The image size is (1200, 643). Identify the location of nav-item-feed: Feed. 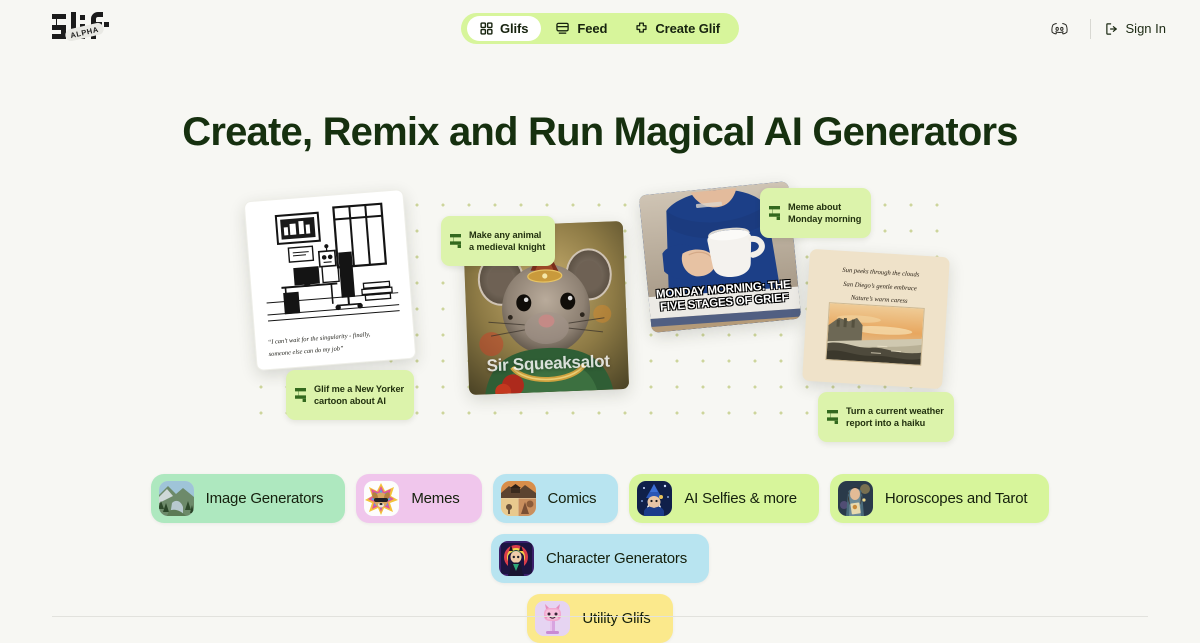
(581, 28).